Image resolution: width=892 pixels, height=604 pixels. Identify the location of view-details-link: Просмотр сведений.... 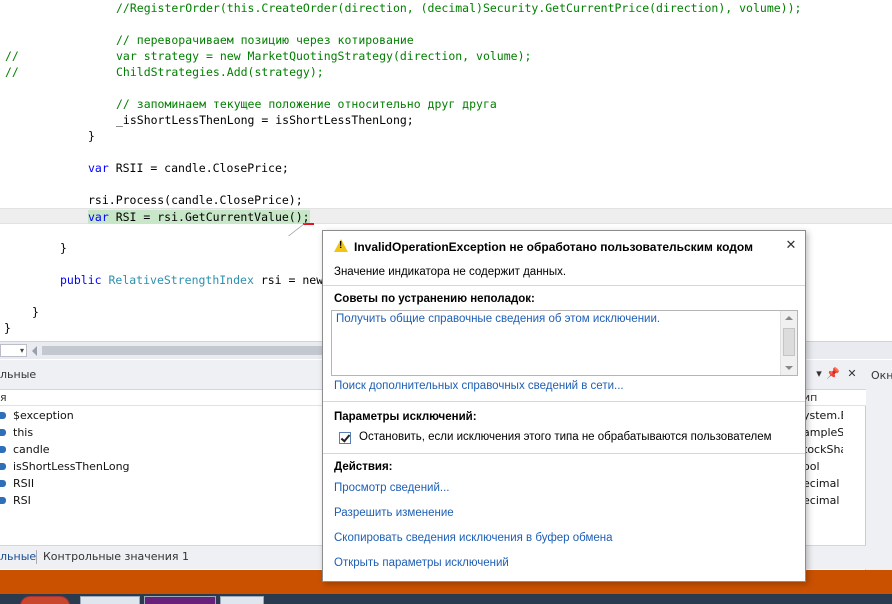
(391, 488).